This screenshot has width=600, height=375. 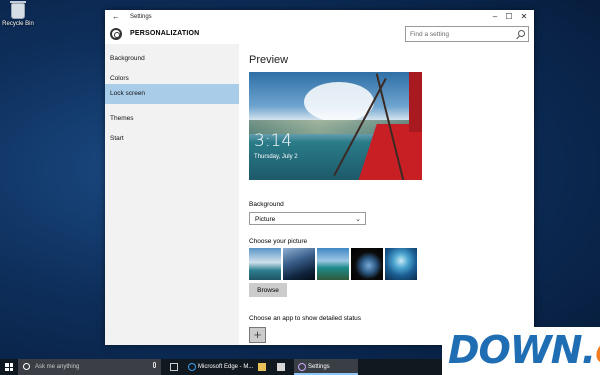 I want to click on microphone-icon, so click(x=154, y=365).